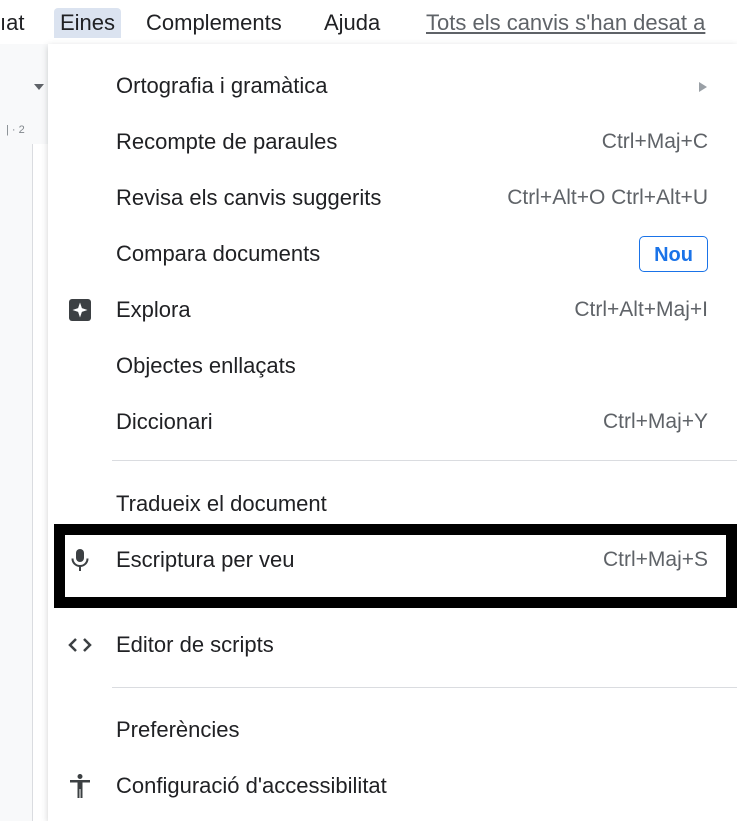 The height and width of the screenshot is (821, 737). Describe the element at coordinates (392, 730) in the screenshot. I see `menu-item-preferences: Preferències` at that location.